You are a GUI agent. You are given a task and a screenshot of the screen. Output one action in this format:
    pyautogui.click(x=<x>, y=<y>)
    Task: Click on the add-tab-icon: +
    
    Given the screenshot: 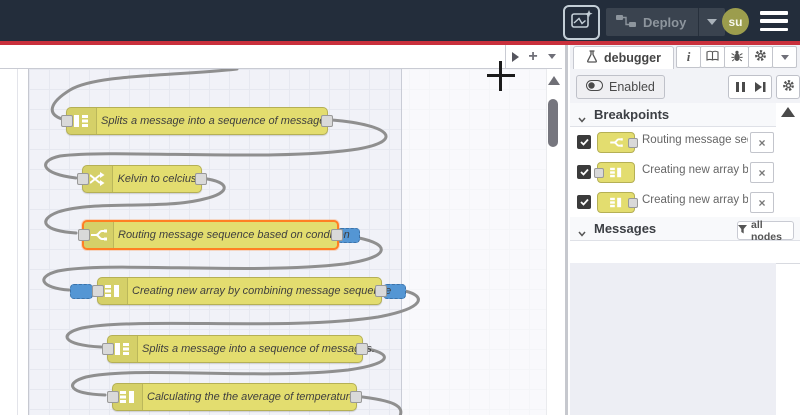 What is the action you would take?
    pyautogui.click(x=533, y=56)
    